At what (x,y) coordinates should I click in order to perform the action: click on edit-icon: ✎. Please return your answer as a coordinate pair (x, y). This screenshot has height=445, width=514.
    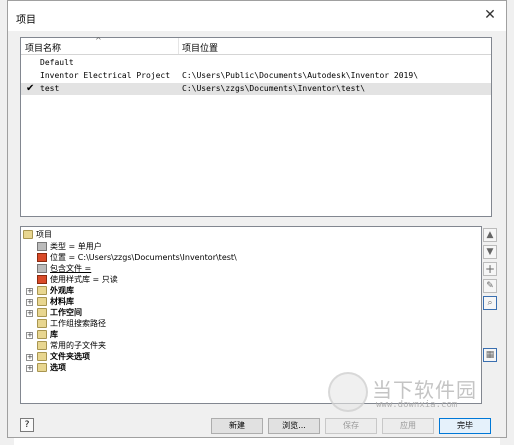
    Looking at the image, I should click on (490, 286).